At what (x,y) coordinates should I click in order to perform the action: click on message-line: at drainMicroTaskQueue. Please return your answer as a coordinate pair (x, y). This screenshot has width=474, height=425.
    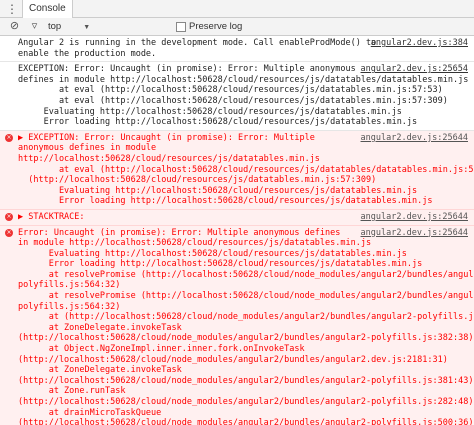
    Looking at the image, I should click on (90, 412).